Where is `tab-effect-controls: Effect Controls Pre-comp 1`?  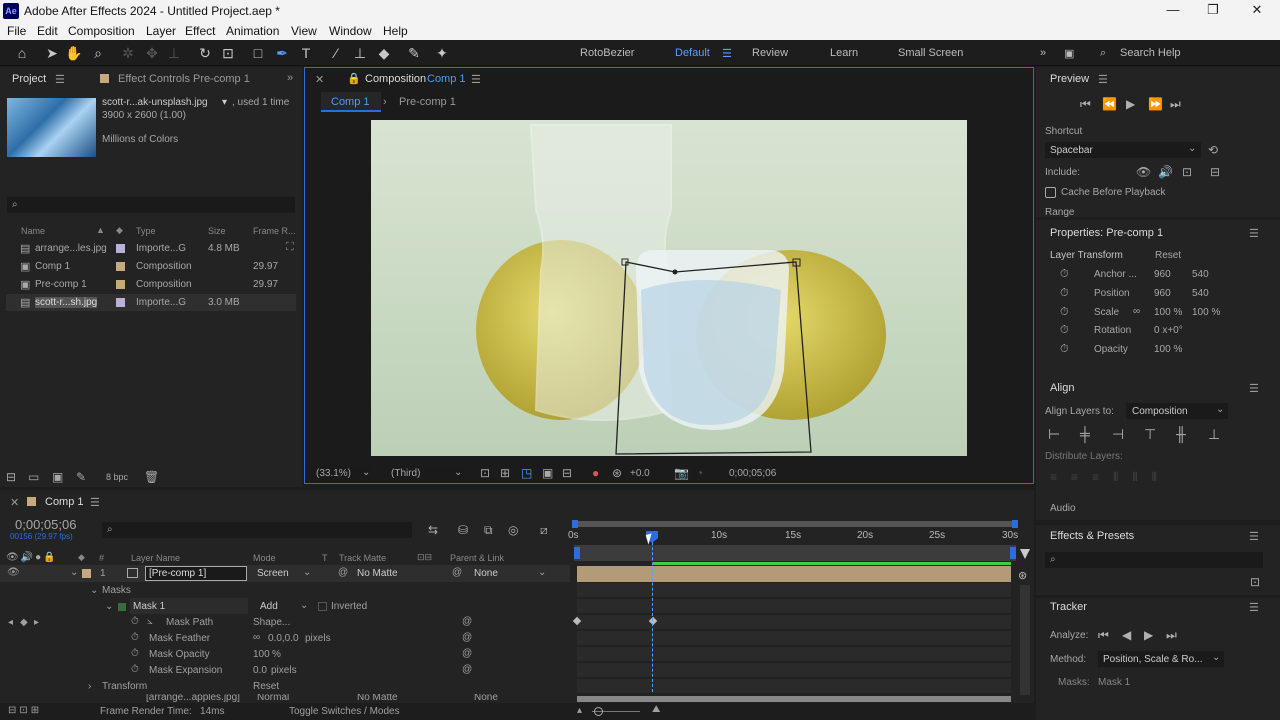
tab-effect-controls: Effect Controls Pre-comp 1 is located at coordinates (184, 79).